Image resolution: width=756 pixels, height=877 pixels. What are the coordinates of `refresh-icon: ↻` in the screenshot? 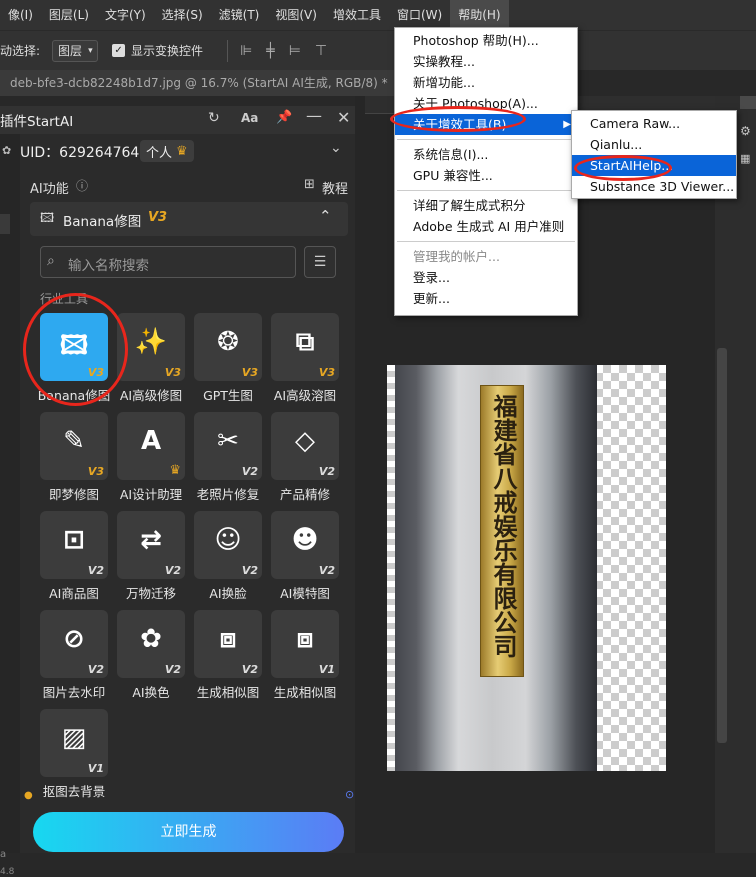 It's located at (214, 118).